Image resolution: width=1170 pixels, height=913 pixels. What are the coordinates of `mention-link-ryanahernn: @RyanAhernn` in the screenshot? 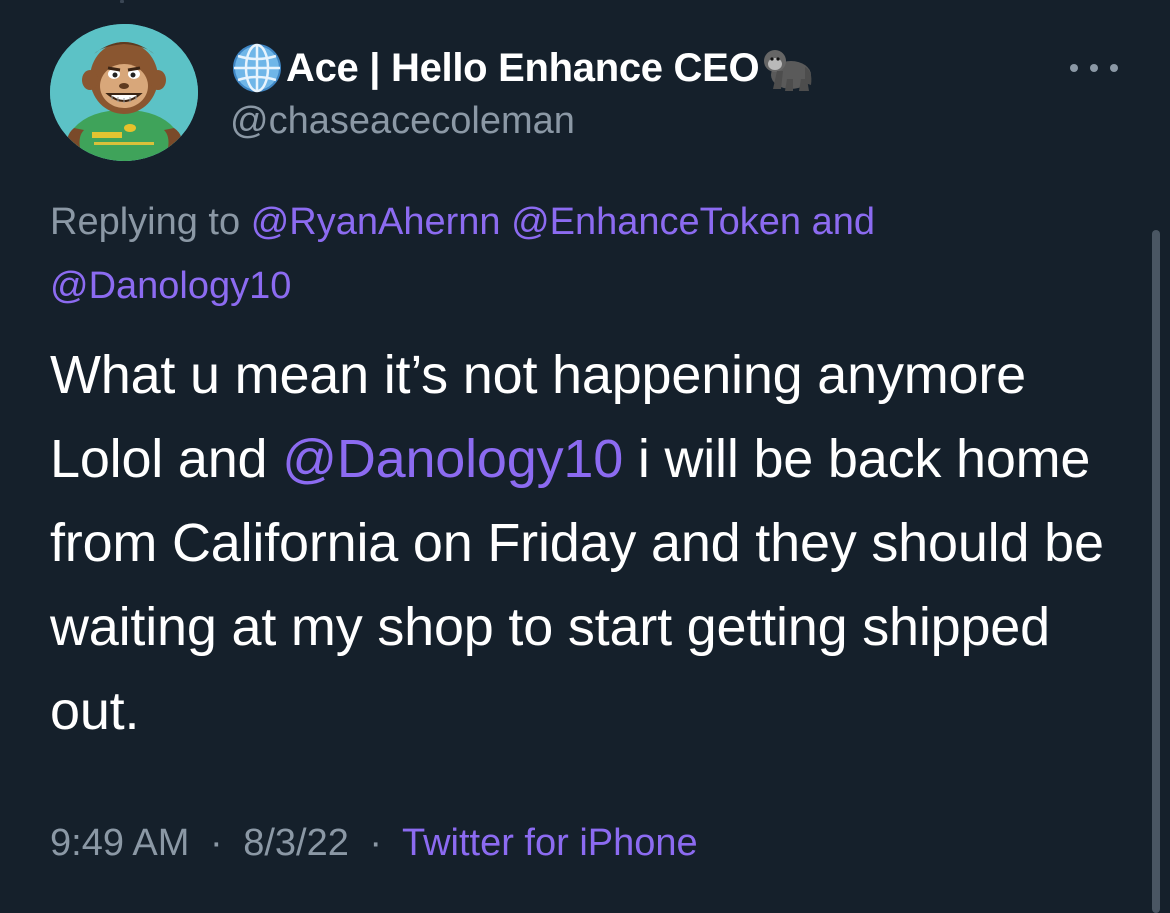 It's located at (376, 222).